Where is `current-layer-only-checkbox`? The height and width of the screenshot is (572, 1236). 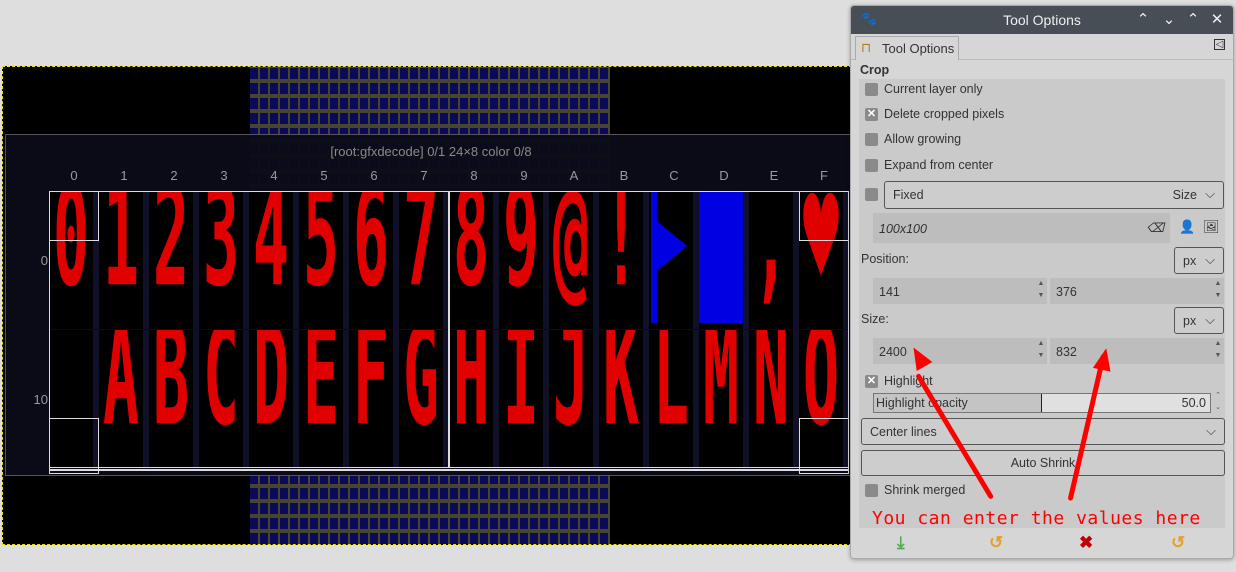 current-layer-only-checkbox is located at coordinates (871, 89).